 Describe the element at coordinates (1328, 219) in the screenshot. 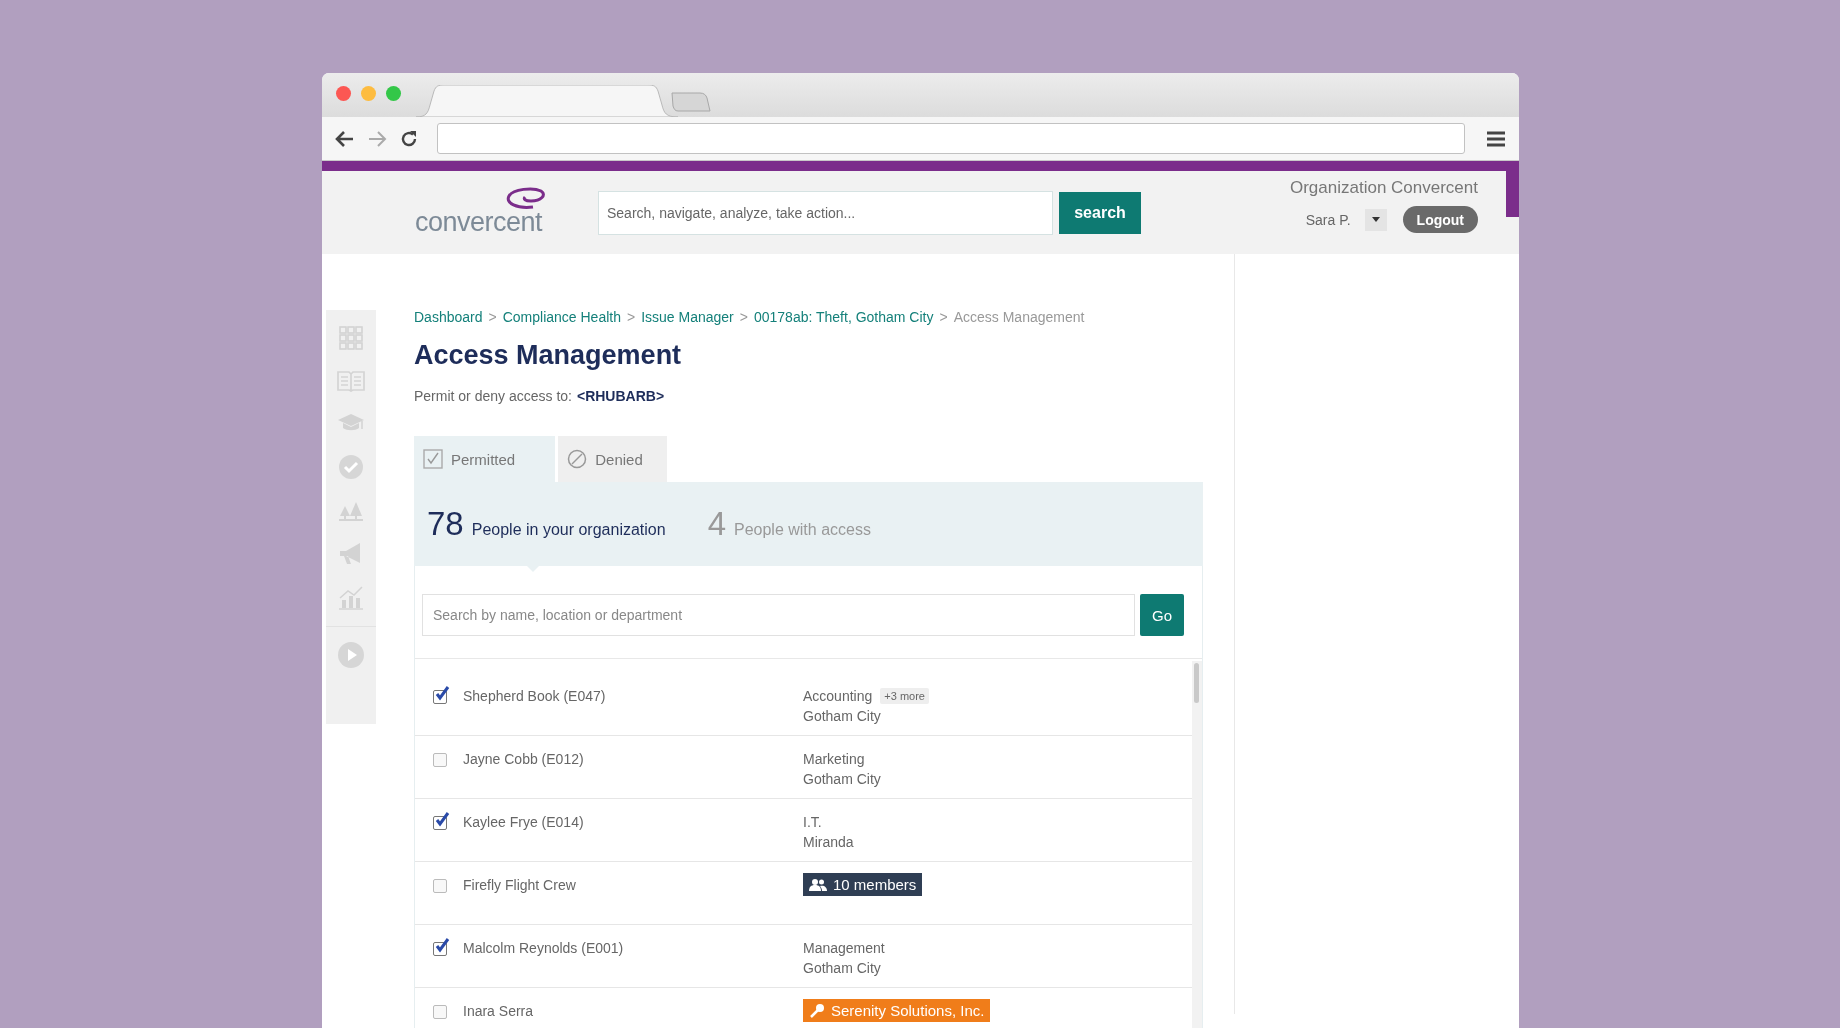

I see `user-name: Sara P.` at that location.